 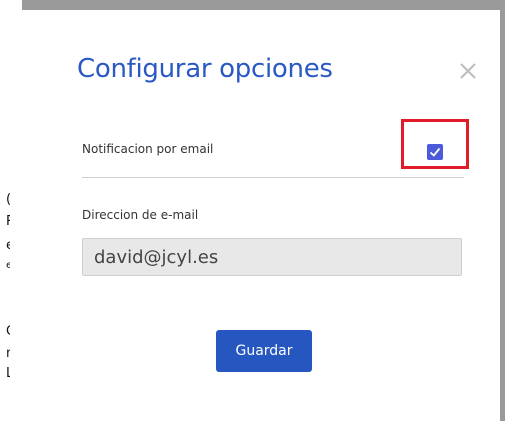 What do you see at coordinates (205, 69) in the screenshot?
I see `dialog-title: Configurar opciones` at bounding box center [205, 69].